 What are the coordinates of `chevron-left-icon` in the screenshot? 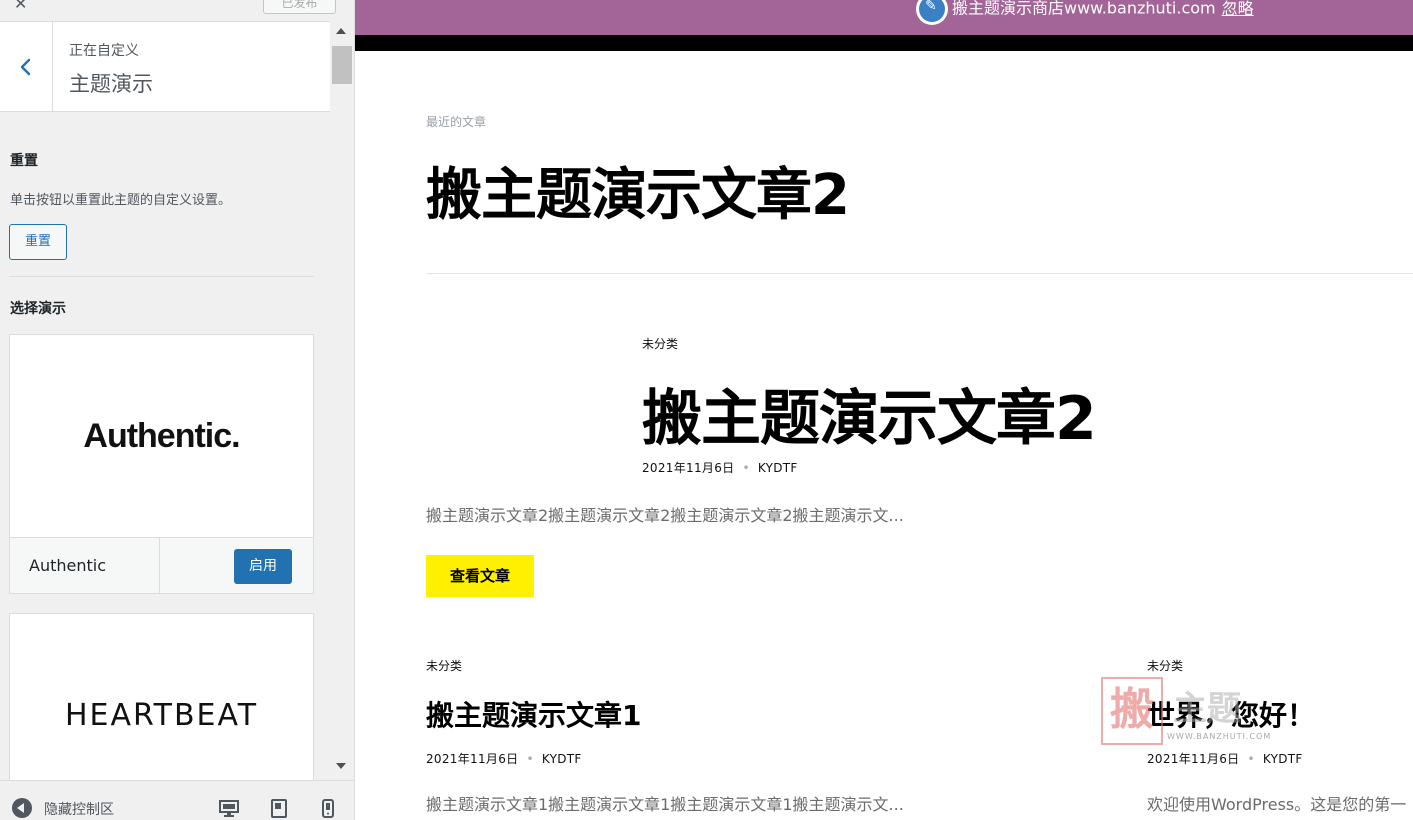 It's located at (25, 66).